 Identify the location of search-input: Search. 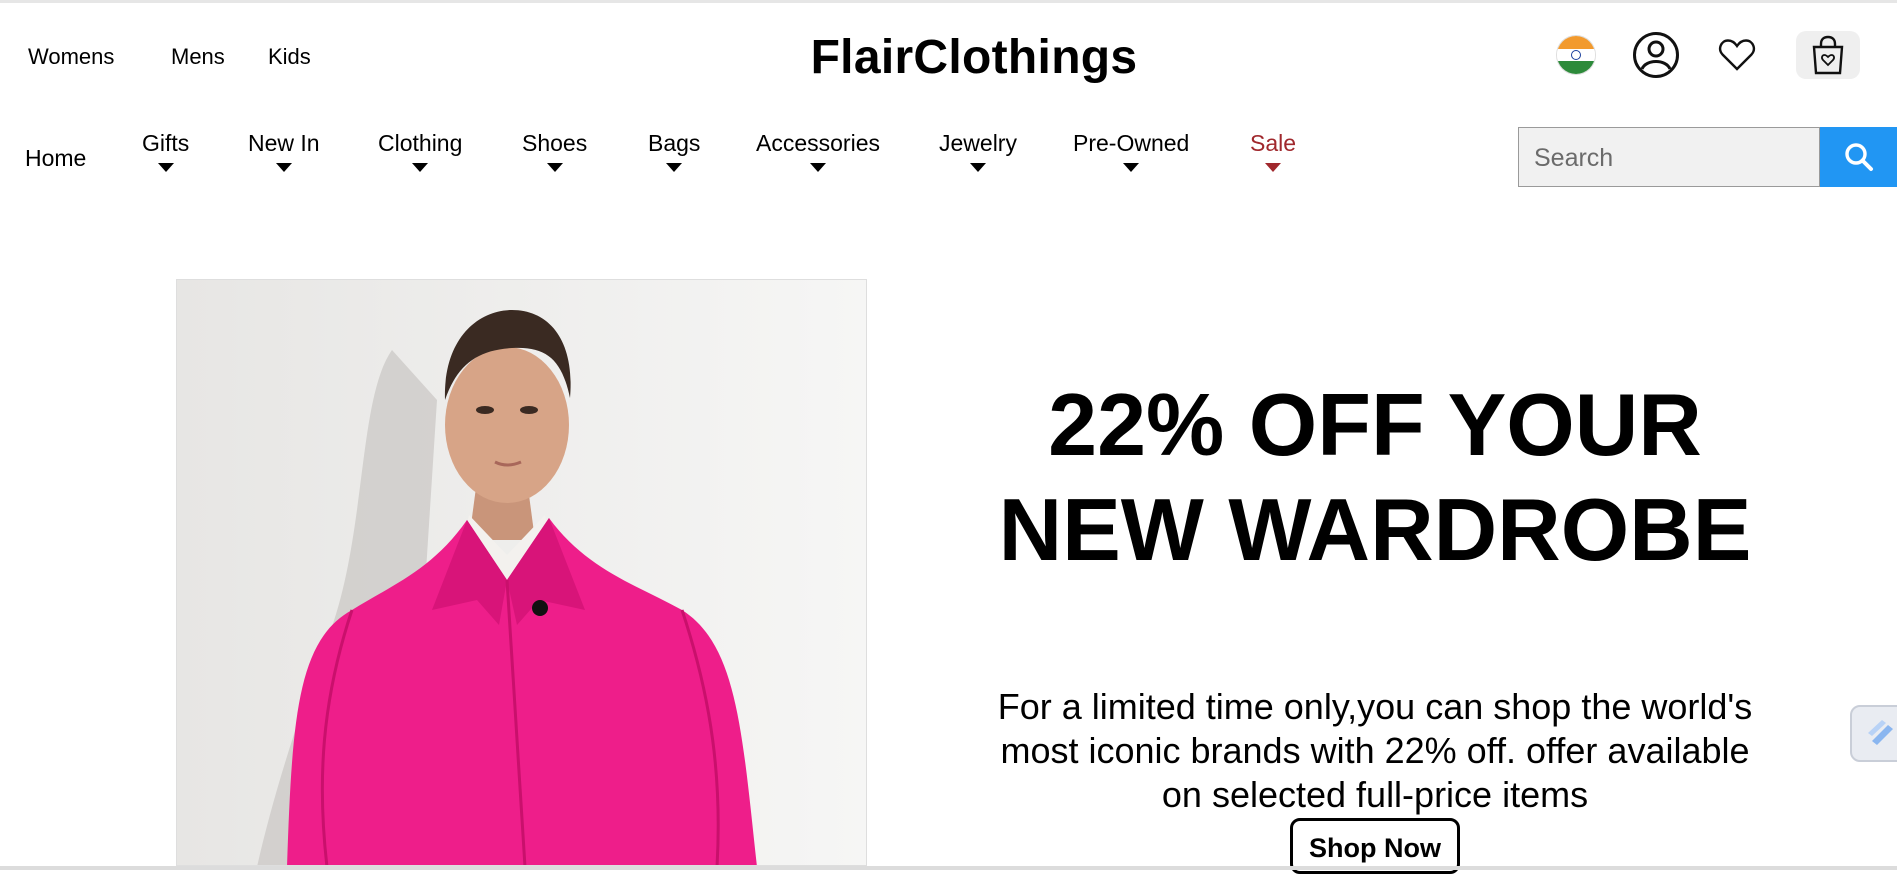
(1669, 157).